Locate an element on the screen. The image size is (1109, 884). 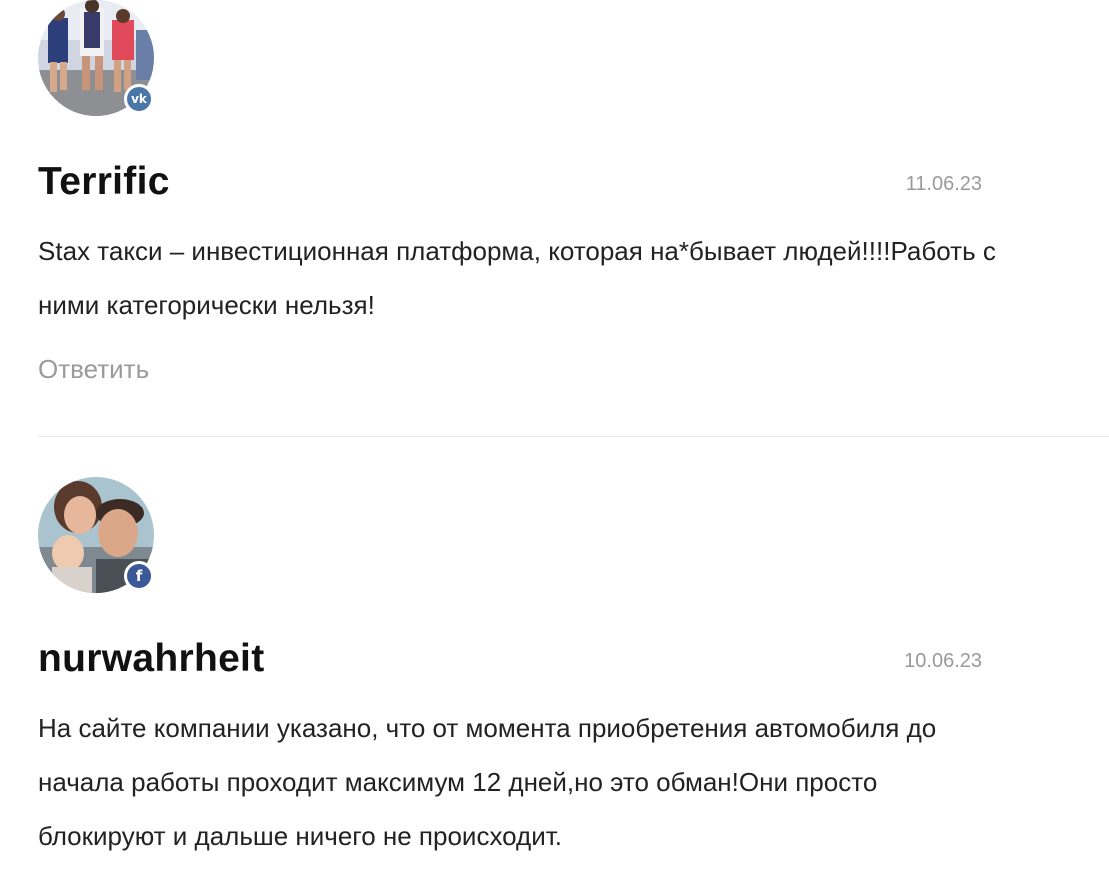
facebook-icon: f is located at coordinates (139, 576).